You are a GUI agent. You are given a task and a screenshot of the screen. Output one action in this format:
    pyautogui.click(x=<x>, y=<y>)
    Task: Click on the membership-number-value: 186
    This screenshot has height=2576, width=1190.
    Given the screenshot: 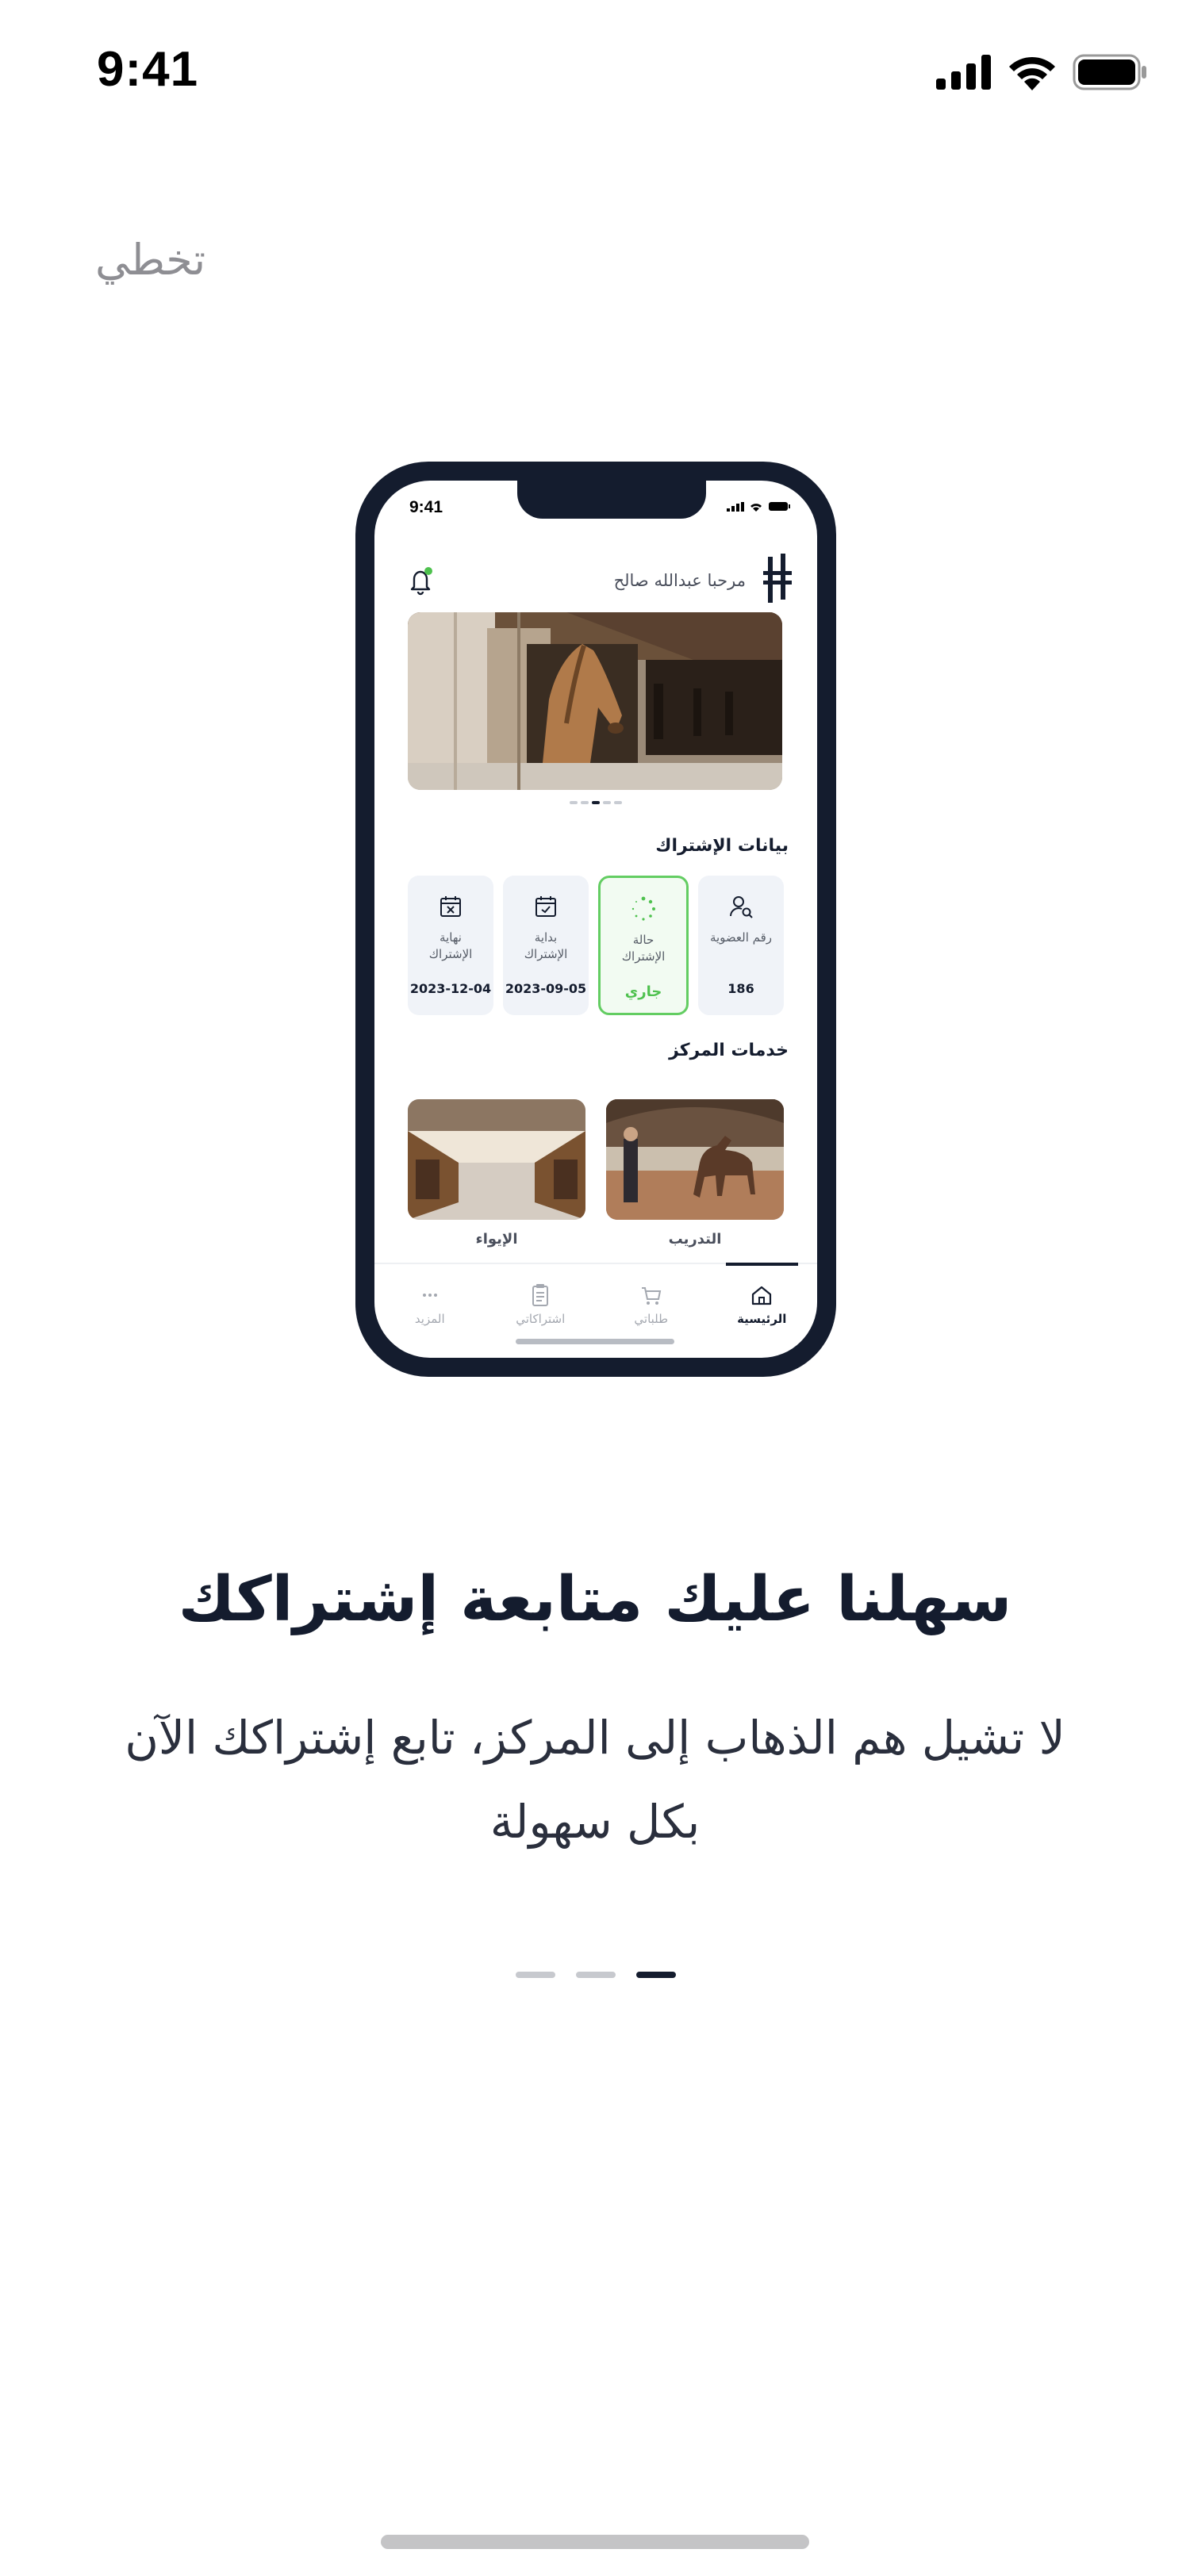 What is the action you would take?
    pyautogui.click(x=740, y=988)
    